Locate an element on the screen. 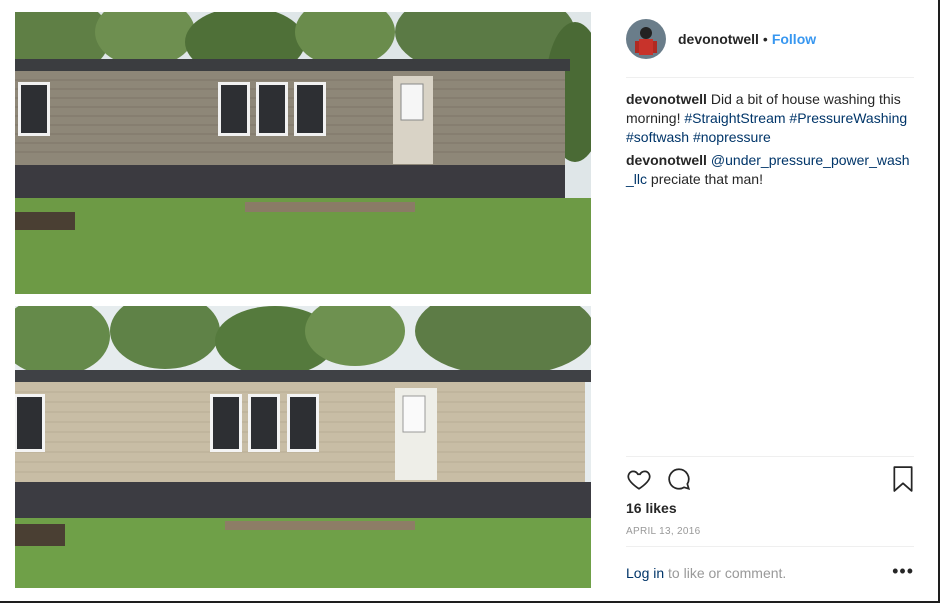 The width and height of the screenshot is (940, 603). login-prompt: Log in to like or comment. is located at coordinates (706, 573).